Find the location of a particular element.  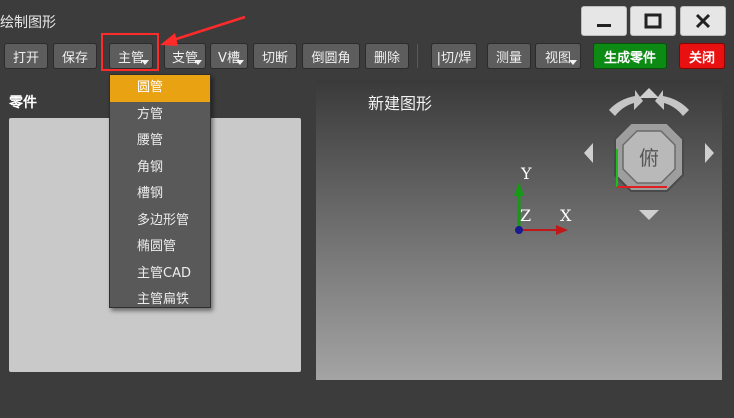

toolbar-separator is located at coordinates (417, 56).